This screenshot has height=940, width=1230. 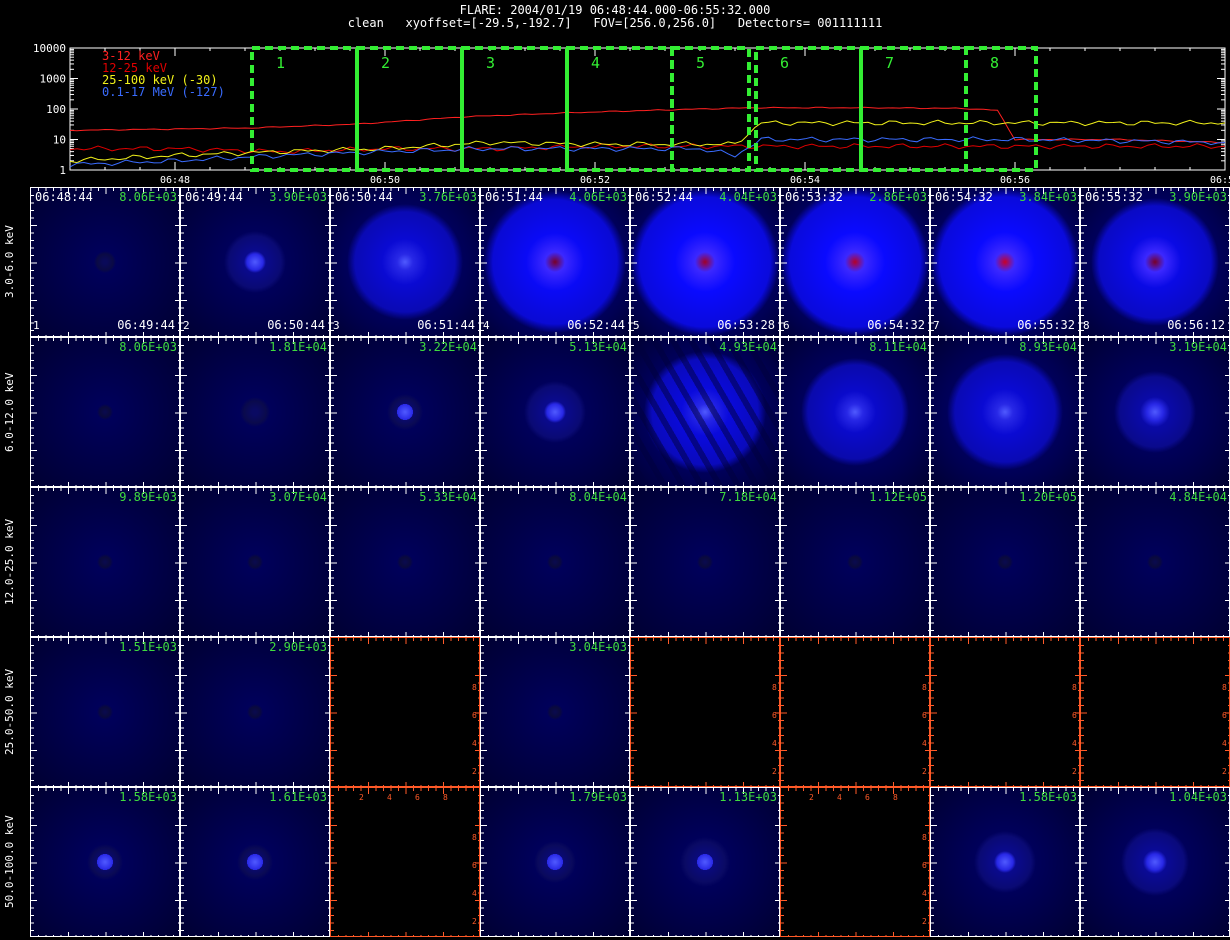 I want to click on cell-index: 5, so click(x=636, y=325).